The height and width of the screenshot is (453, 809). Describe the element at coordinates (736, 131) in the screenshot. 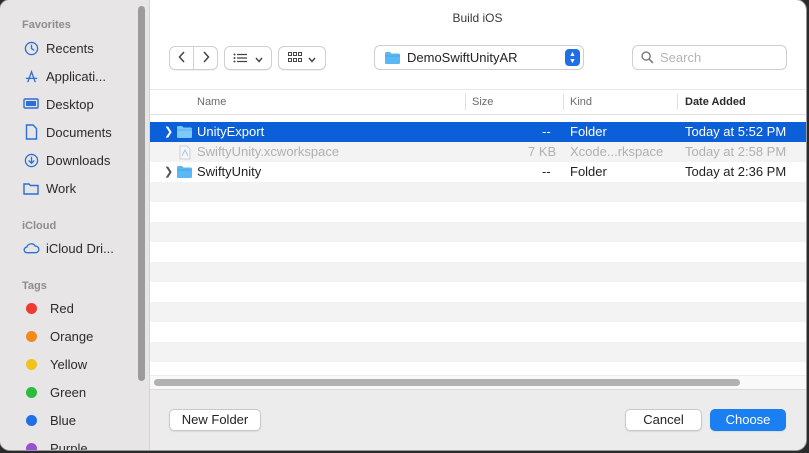

I see `file-date: Today at 5:52 PM` at that location.